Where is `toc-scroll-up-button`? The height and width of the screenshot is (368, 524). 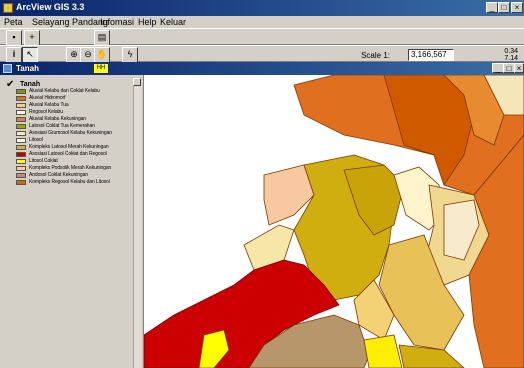 toc-scroll-up-button is located at coordinates (137, 82).